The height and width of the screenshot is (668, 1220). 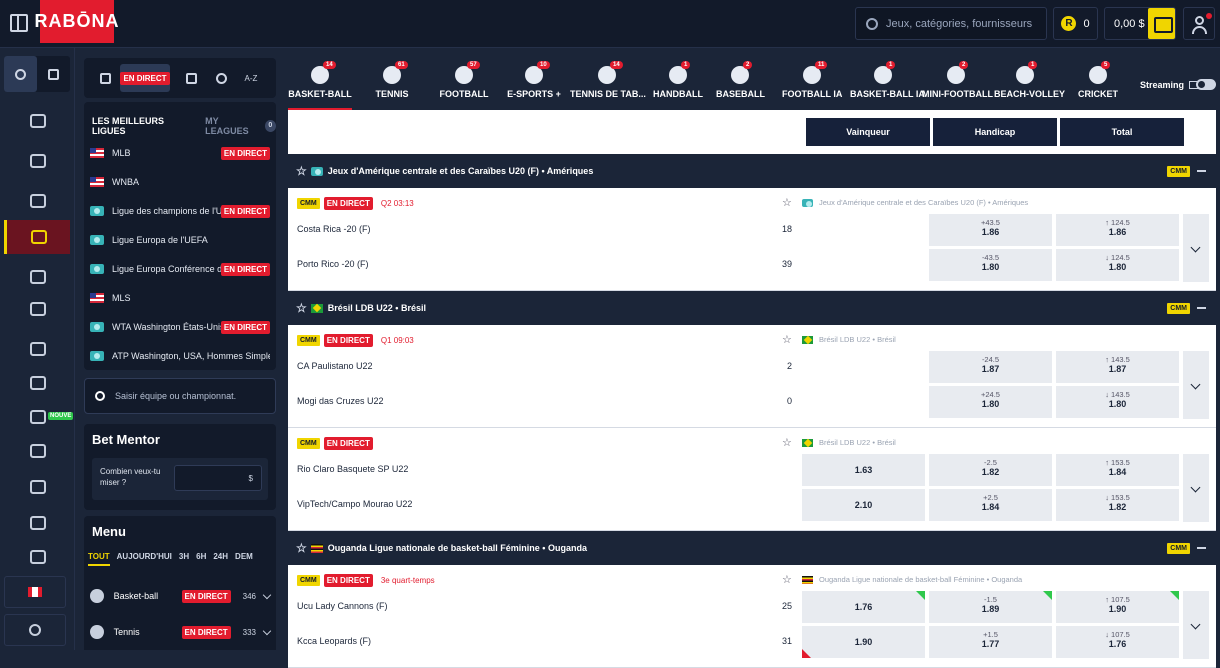 I want to click on menu-tab: DEM, so click(x=244, y=559).